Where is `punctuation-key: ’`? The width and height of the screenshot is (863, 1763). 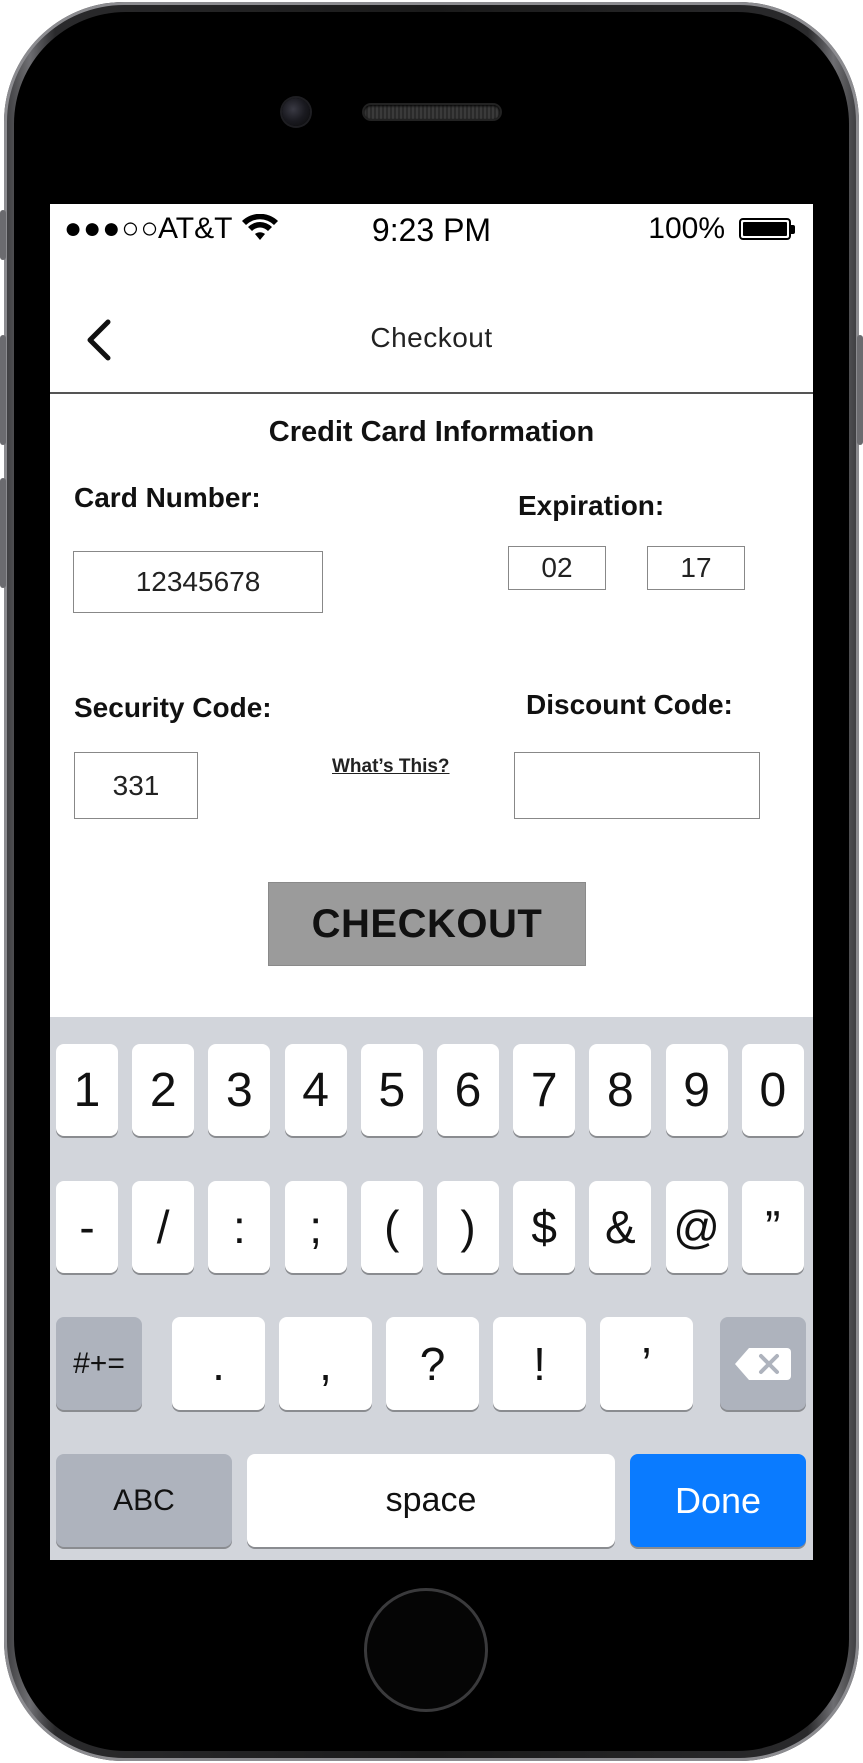 punctuation-key: ’ is located at coordinates (646, 1363).